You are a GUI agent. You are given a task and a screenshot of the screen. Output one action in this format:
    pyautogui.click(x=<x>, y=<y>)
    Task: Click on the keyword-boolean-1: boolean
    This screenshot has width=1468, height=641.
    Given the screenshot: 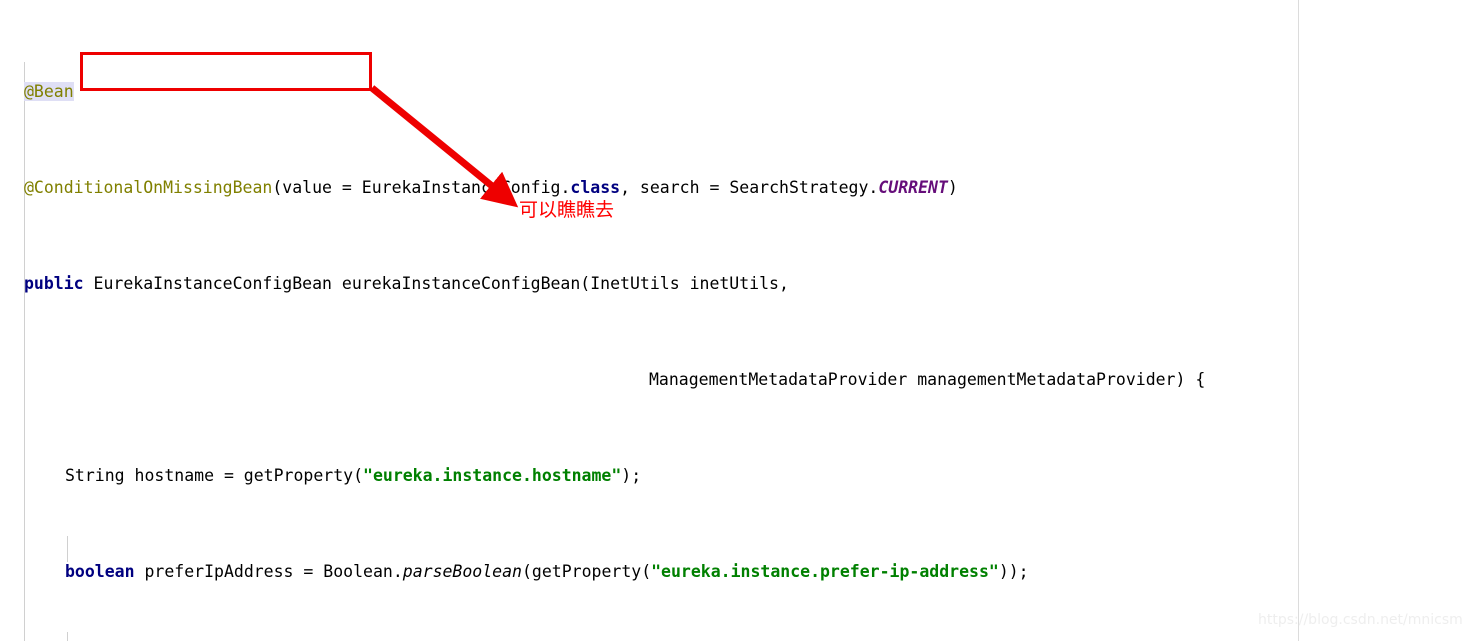 What is the action you would take?
    pyautogui.click(x=100, y=571)
    